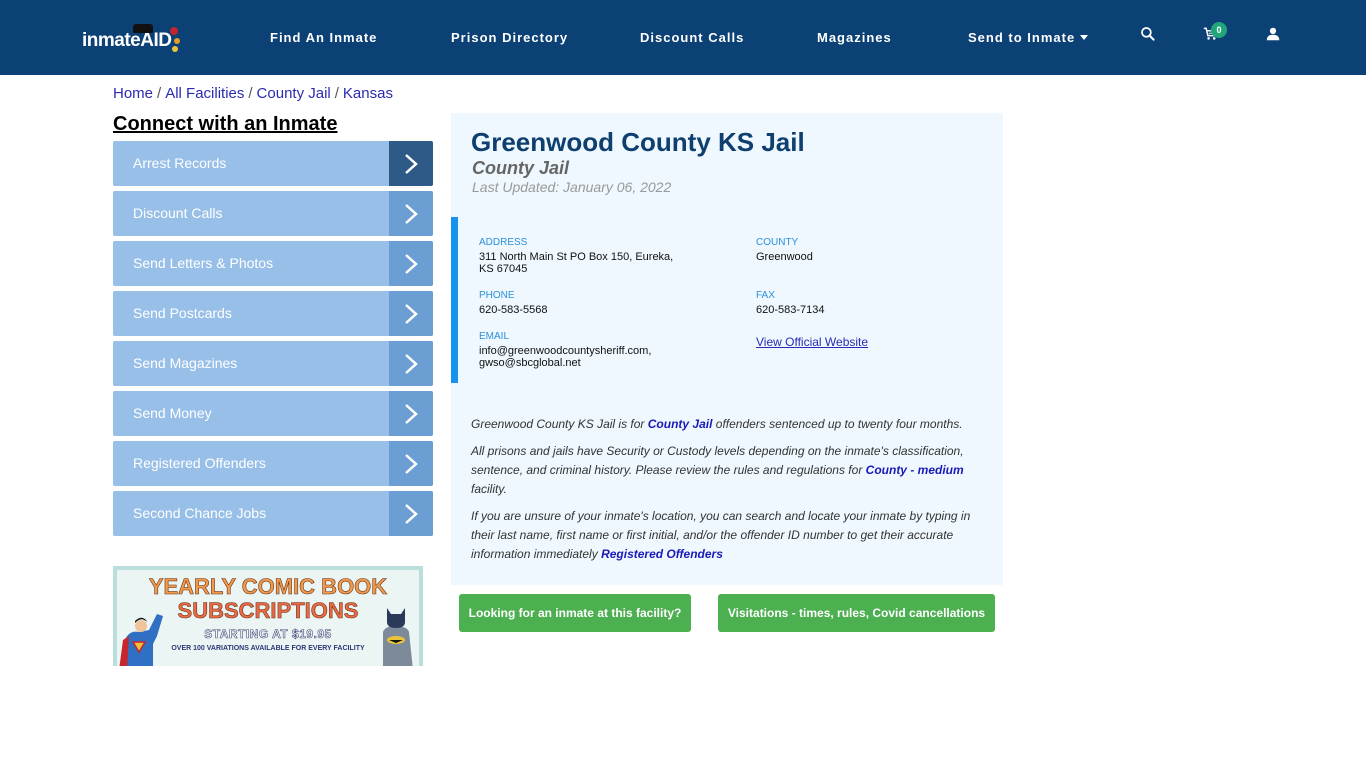  What do you see at coordinates (273, 163) in the screenshot?
I see `sidebar-item-arrest-records: Arrest Records` at bounding box center [273, 163].